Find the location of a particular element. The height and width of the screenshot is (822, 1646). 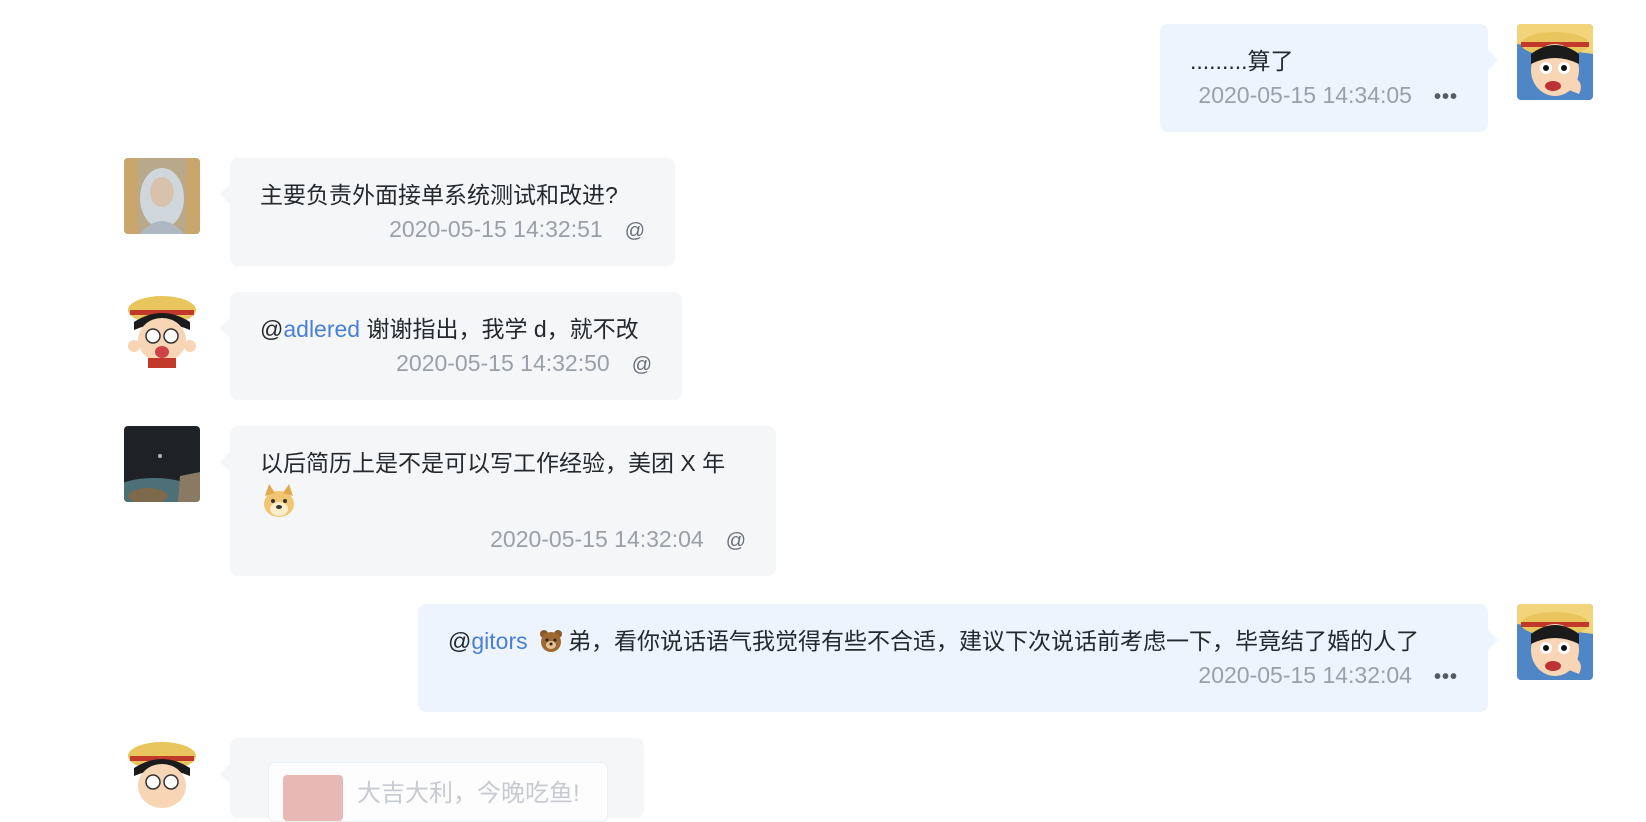

message-meta: 2020-05-15 14:32:04 @ is located at coordinates (503, 540).